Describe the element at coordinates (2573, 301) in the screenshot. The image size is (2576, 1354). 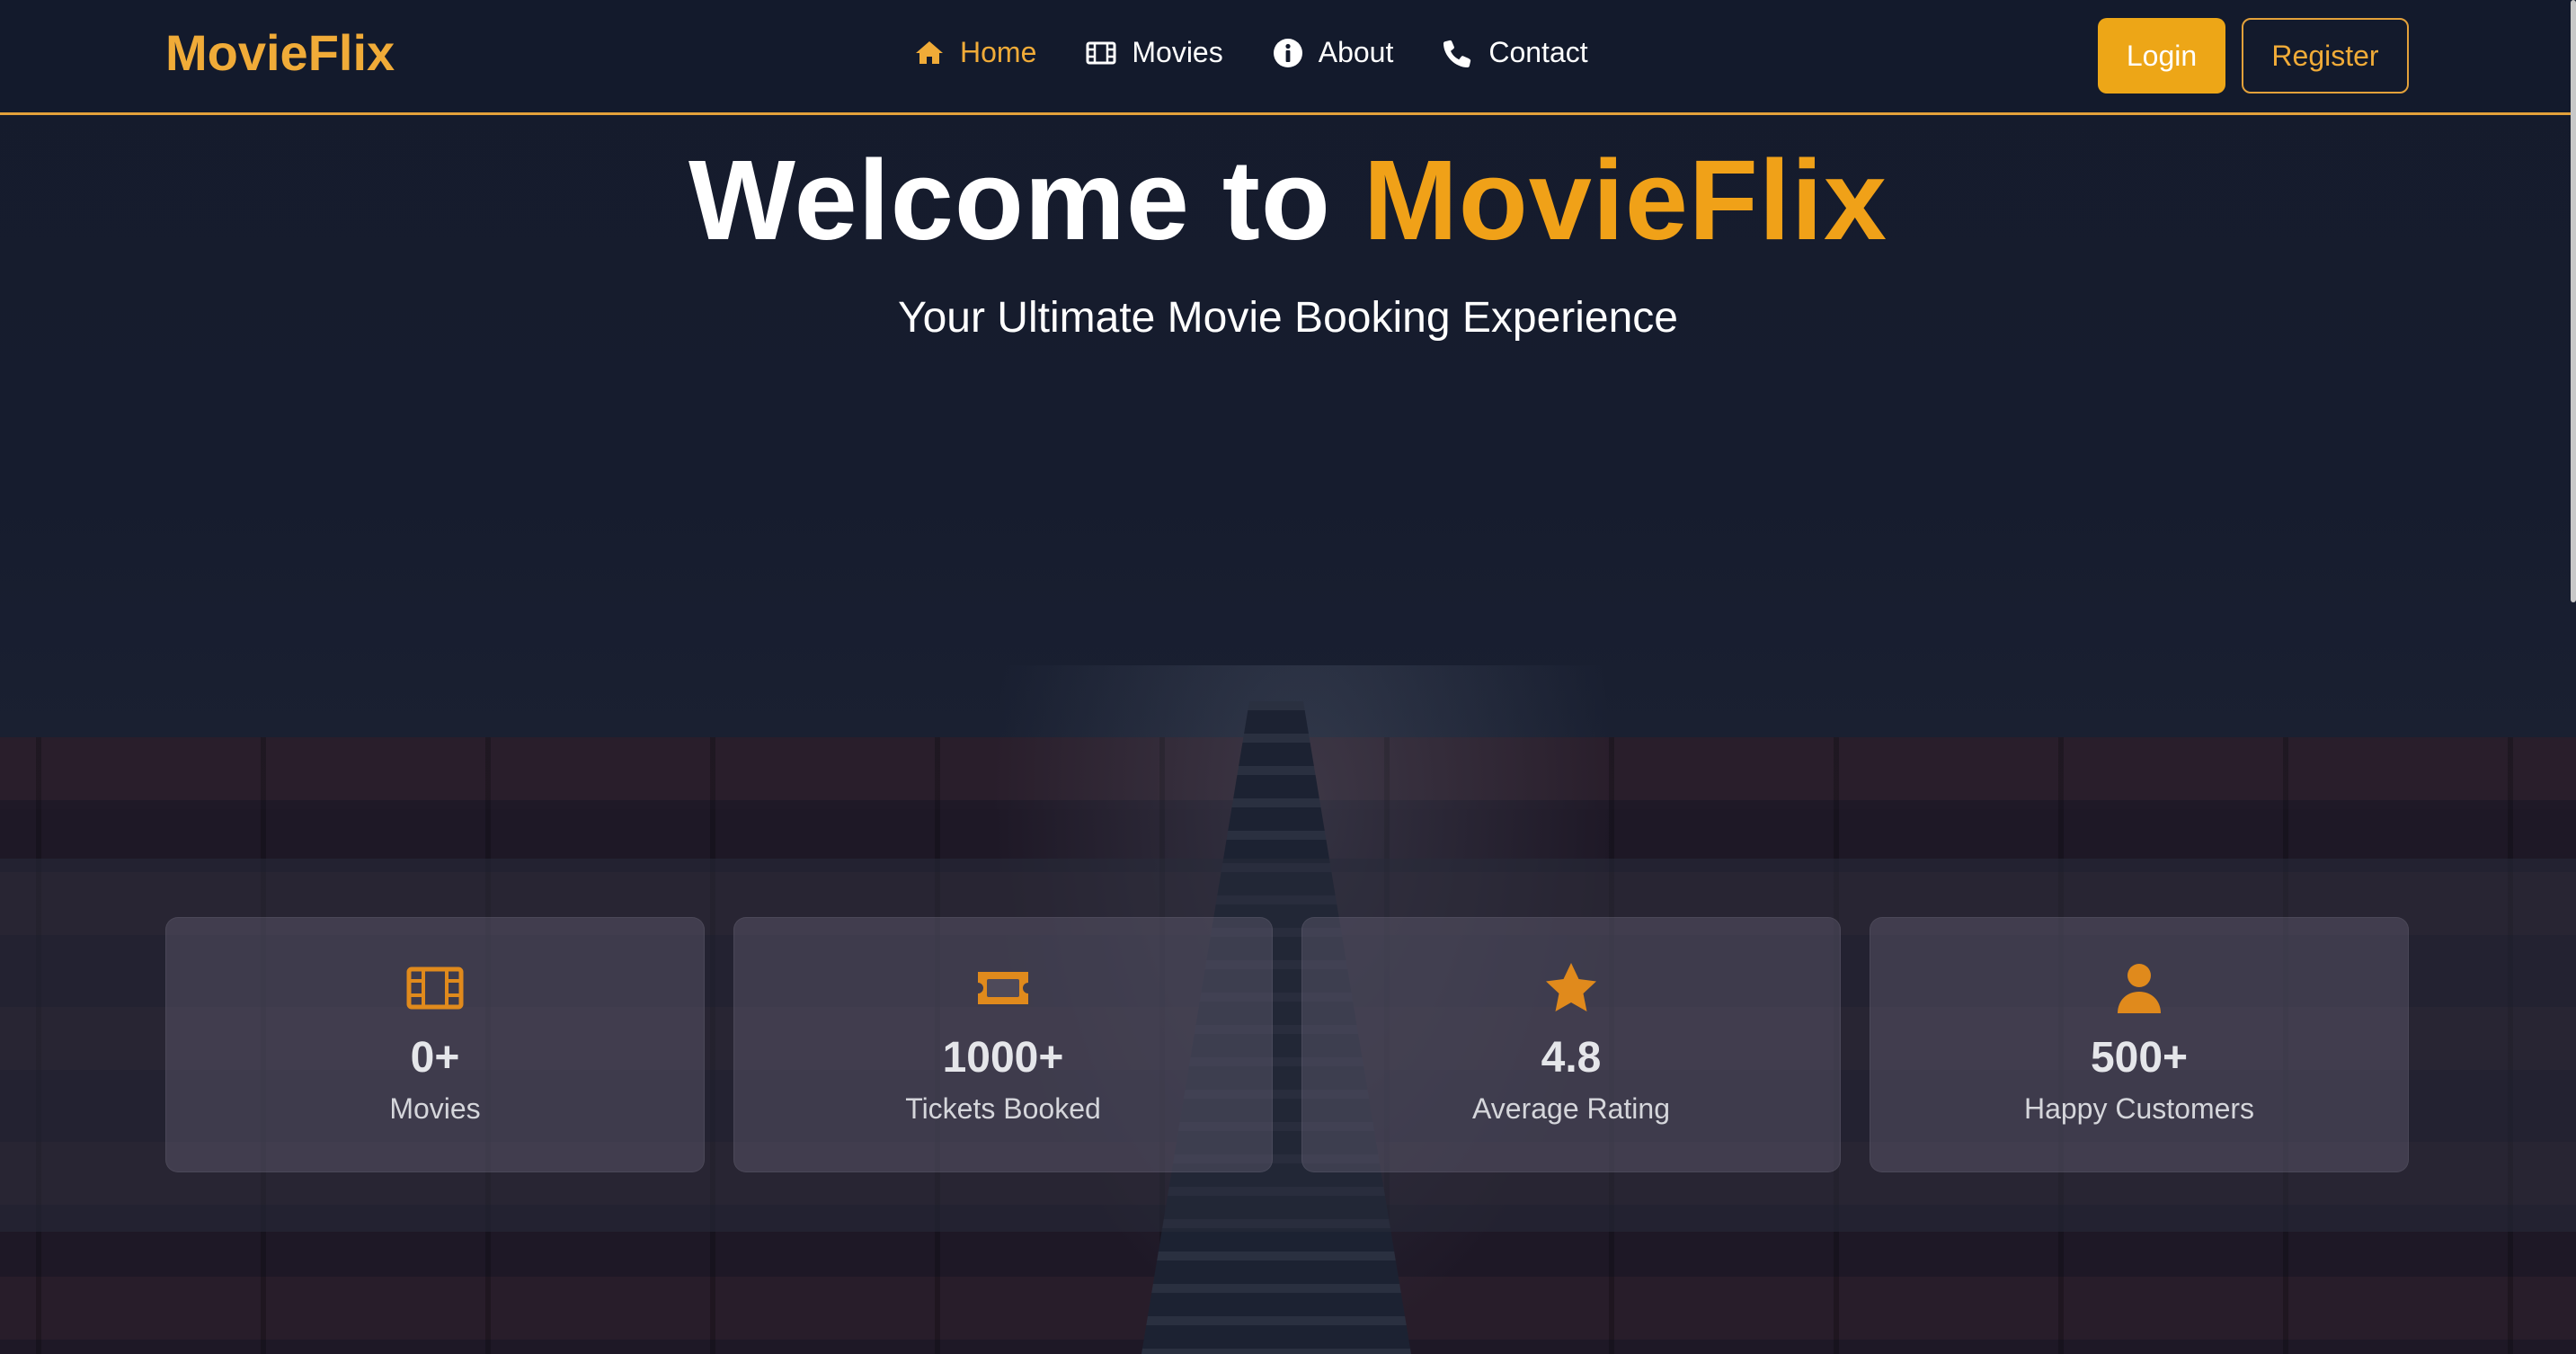
I see `page-scrollbar` at that location.